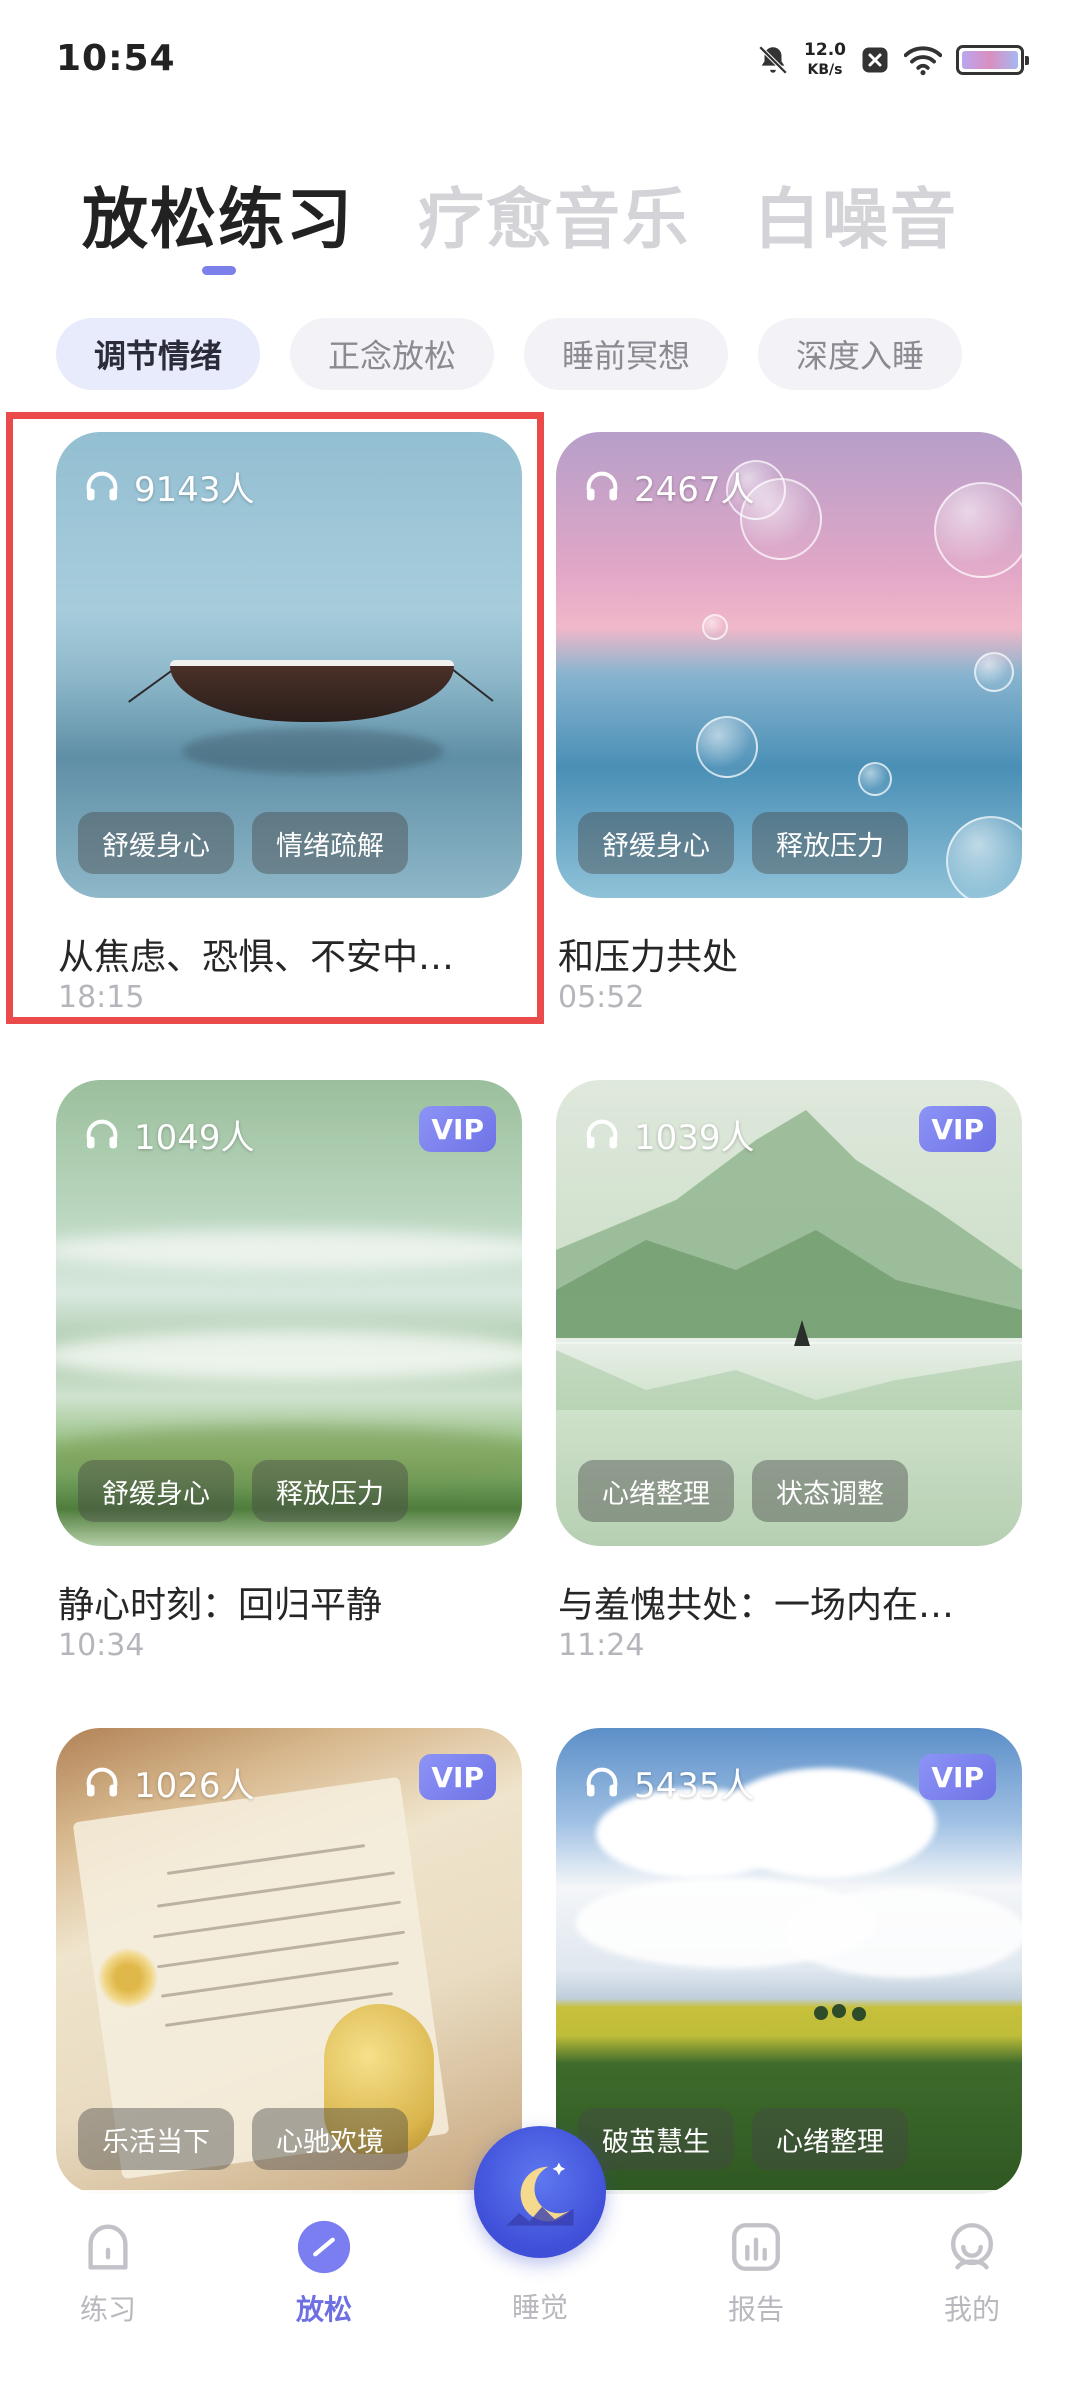  I want to click on battery-icon, so click(992, 60).